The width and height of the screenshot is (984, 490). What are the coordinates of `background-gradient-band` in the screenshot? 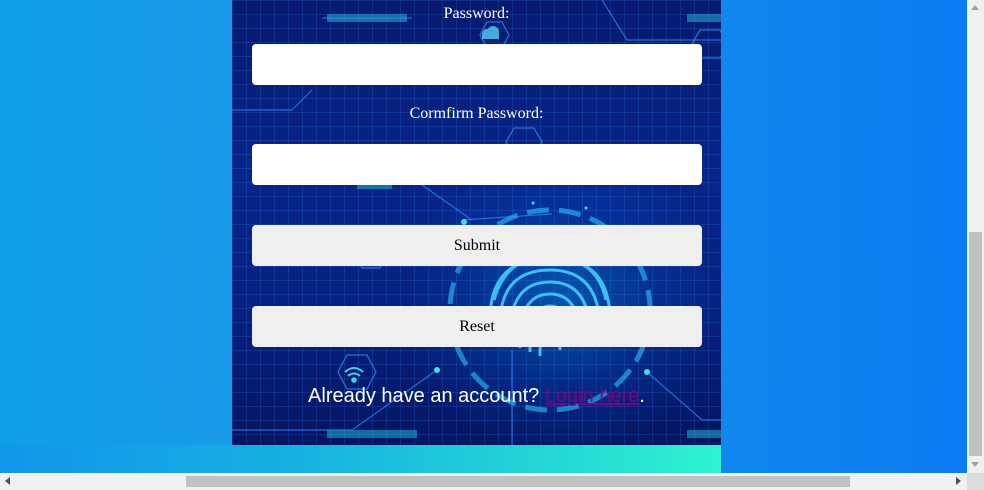 It's located at (360, 459).